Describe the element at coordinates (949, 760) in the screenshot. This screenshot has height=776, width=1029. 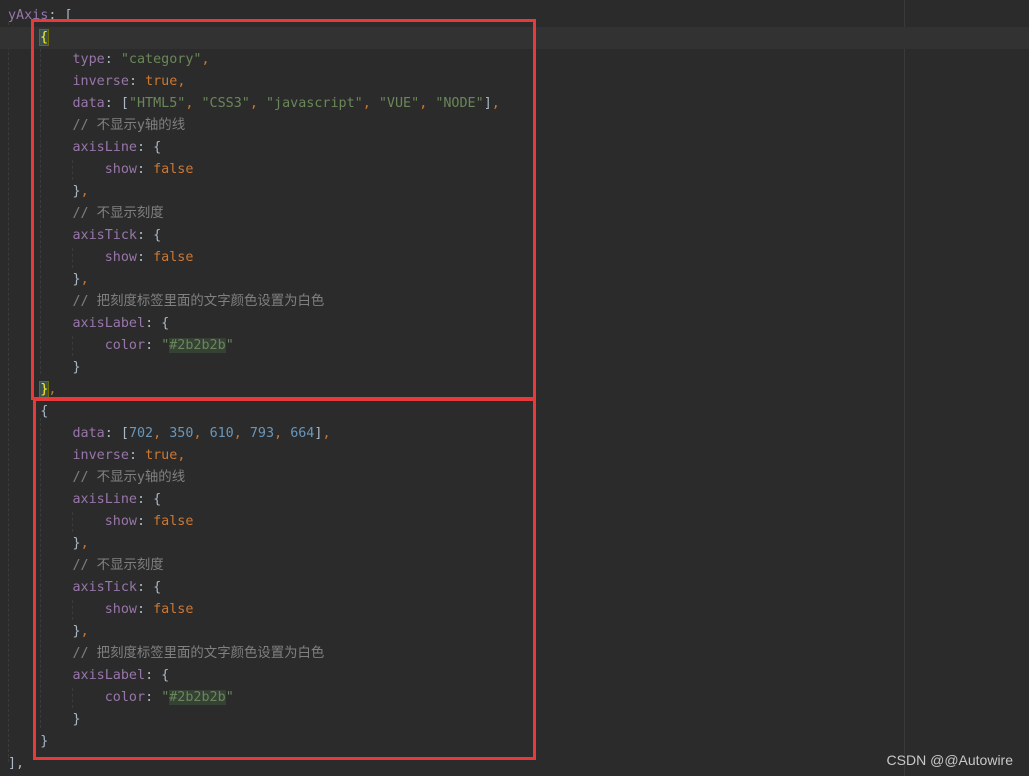
I see `watermark: CSDN @@Autowire` at that location.